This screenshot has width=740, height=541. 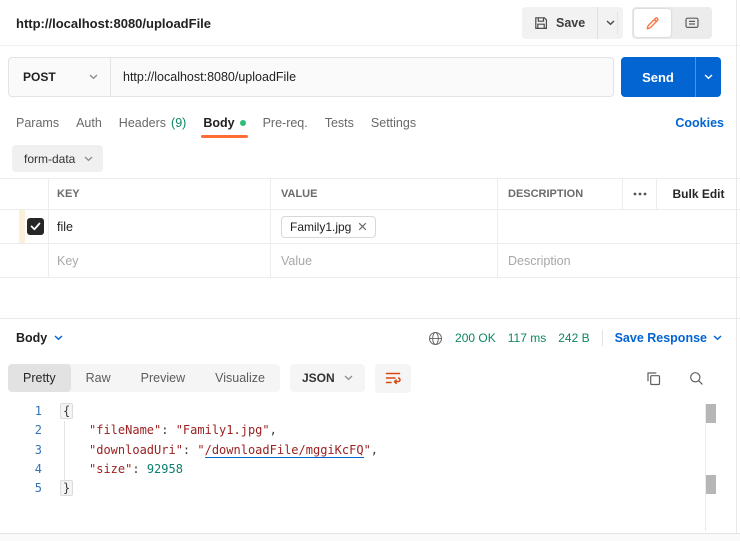 I want to click on tab-headers: Headers (9), so click(x=153, y=123).